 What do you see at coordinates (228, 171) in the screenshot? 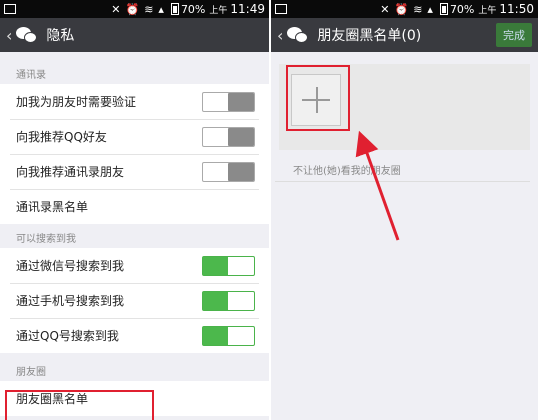
I see `recommend-contacts-toggle` at bounding box center [228, 171].